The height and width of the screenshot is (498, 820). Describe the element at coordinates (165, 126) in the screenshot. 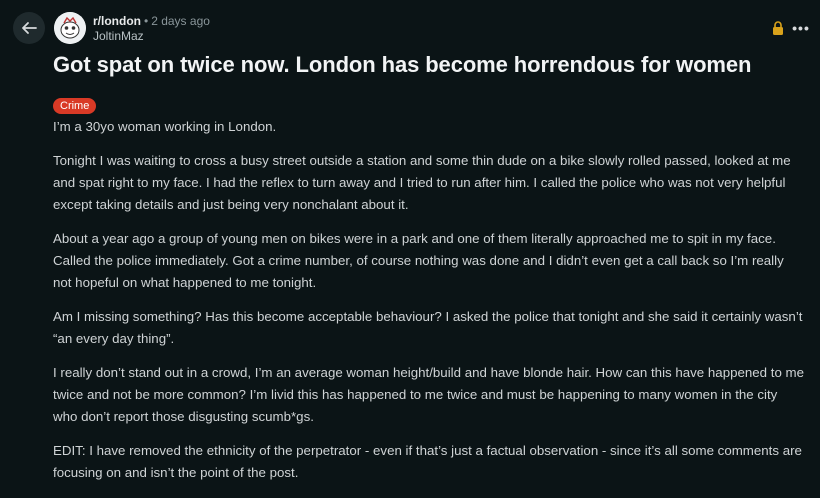

I see `body-paragraph: I’m a 30yo woman working in London.` at that location.